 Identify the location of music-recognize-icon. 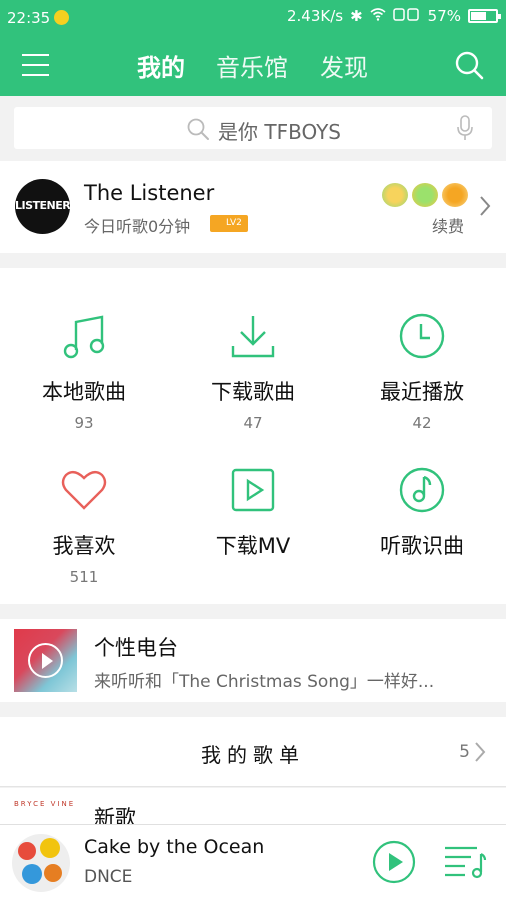
(422, 490).